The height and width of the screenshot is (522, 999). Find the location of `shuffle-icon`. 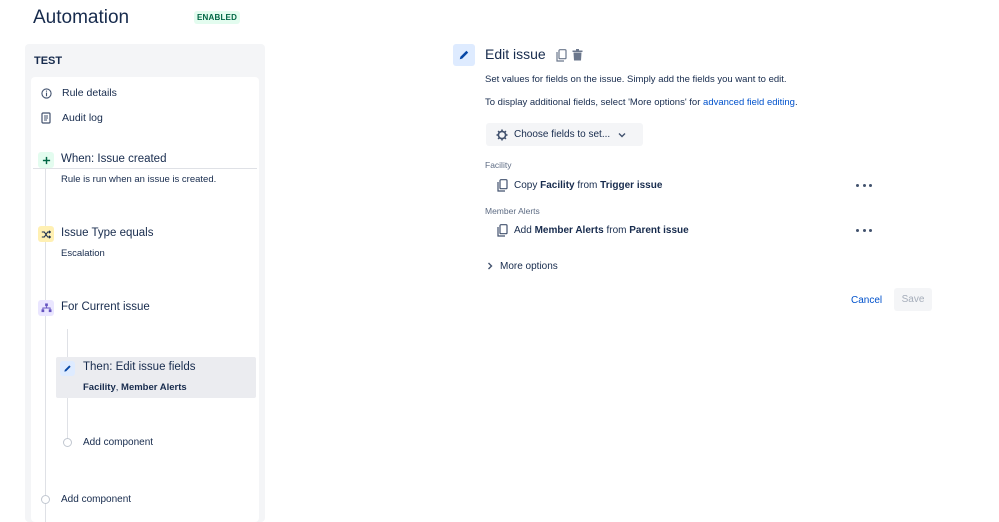

shuffle-icon is located at coordinates (46, 234).